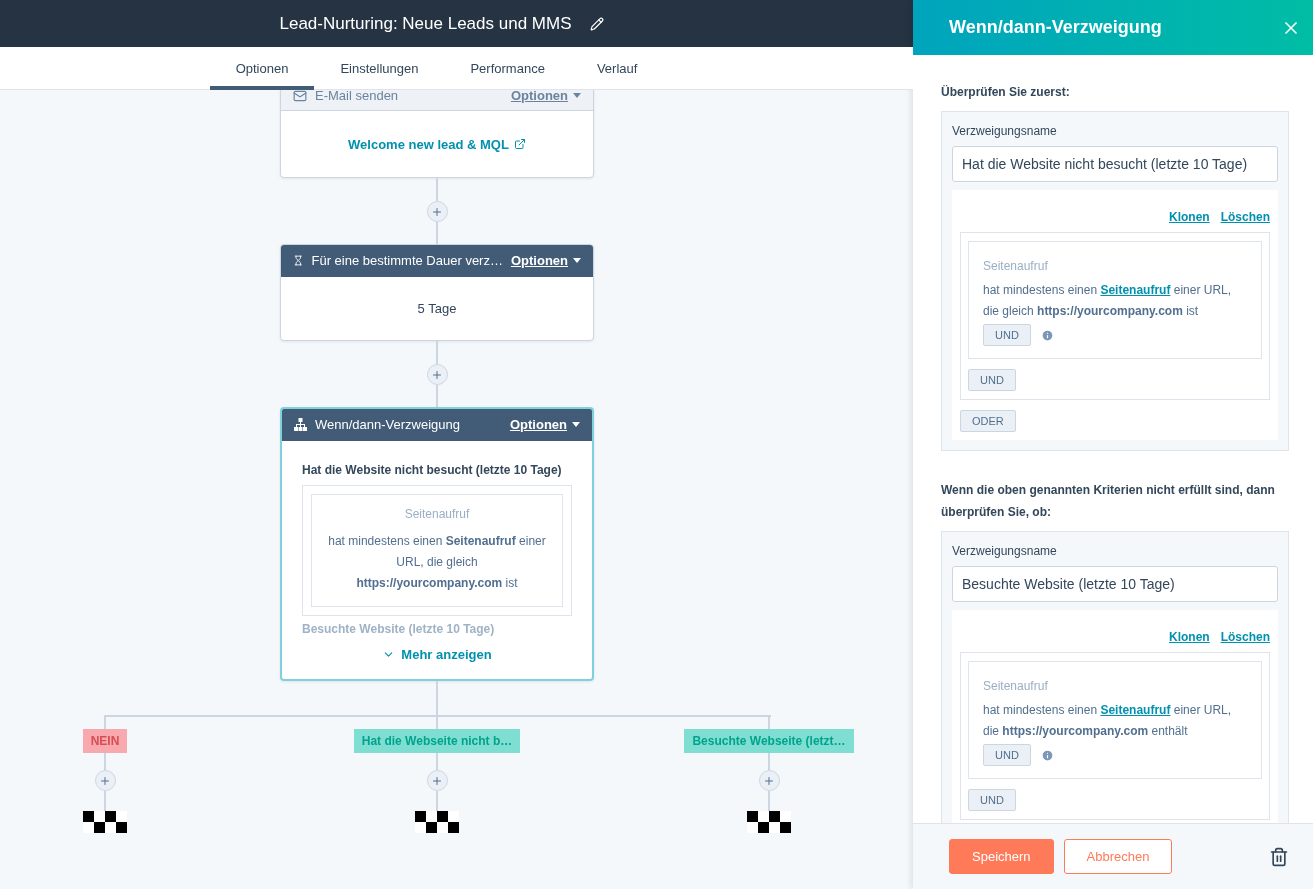 Image resolution: width=1313 pixels, height=889 pixels. Describe the element at coordinates (1279, 856) in the screenshot. I see `trash-button` at that location.